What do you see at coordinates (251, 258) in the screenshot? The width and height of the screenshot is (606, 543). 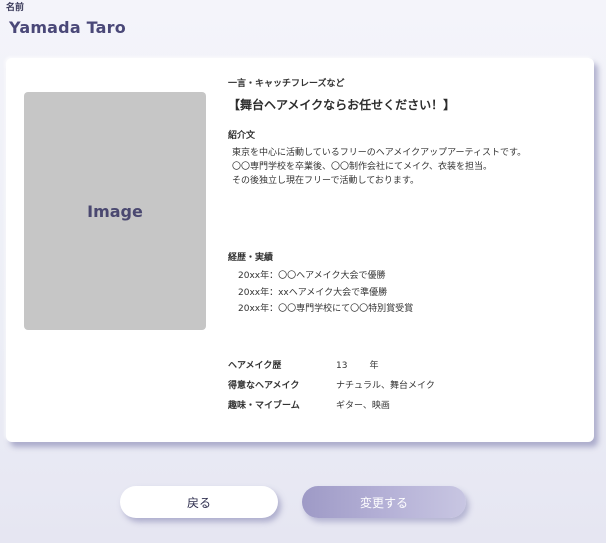 I see `career-label: 経歴・実績` at bounding box center [251, 258].